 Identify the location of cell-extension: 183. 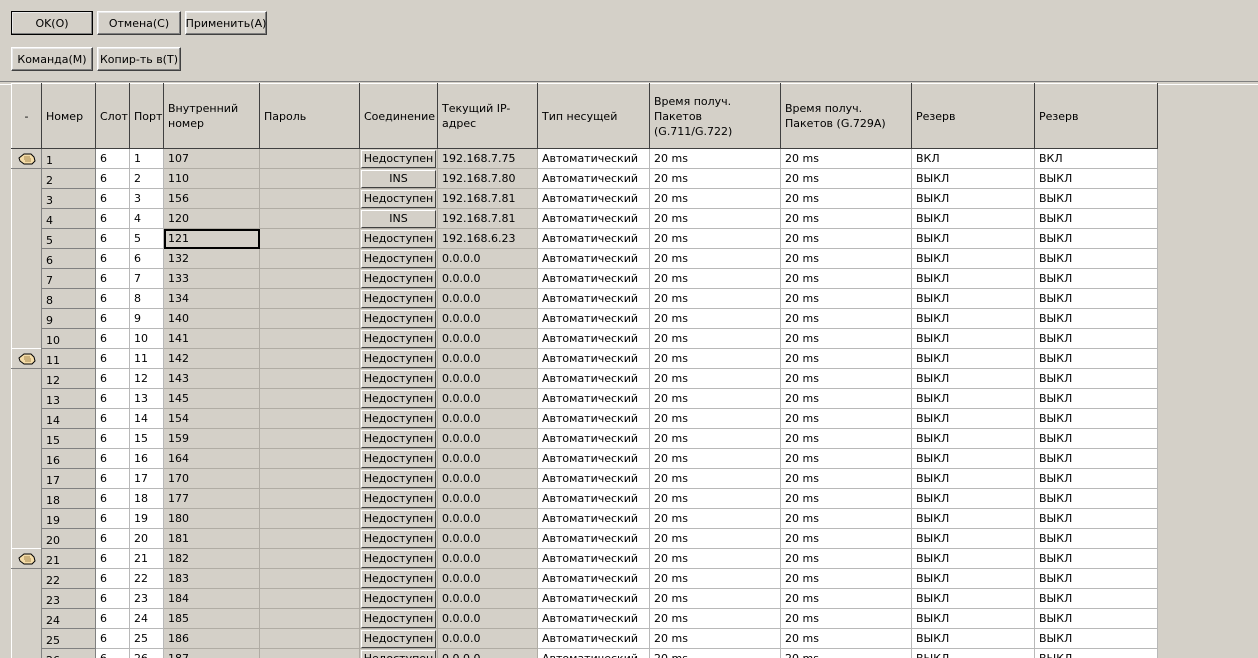
(211, 578).